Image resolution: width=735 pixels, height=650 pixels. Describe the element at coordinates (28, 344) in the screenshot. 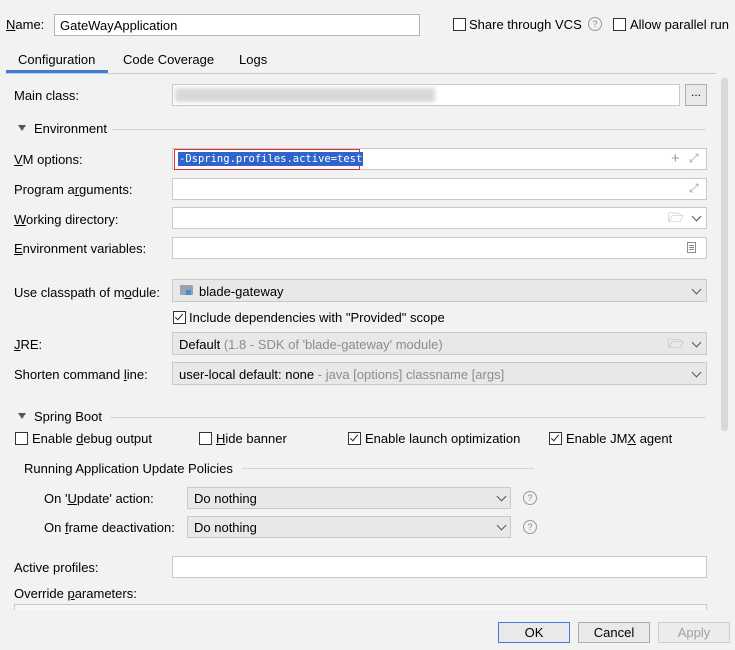

I see `jre-label: JRE:` at that location.